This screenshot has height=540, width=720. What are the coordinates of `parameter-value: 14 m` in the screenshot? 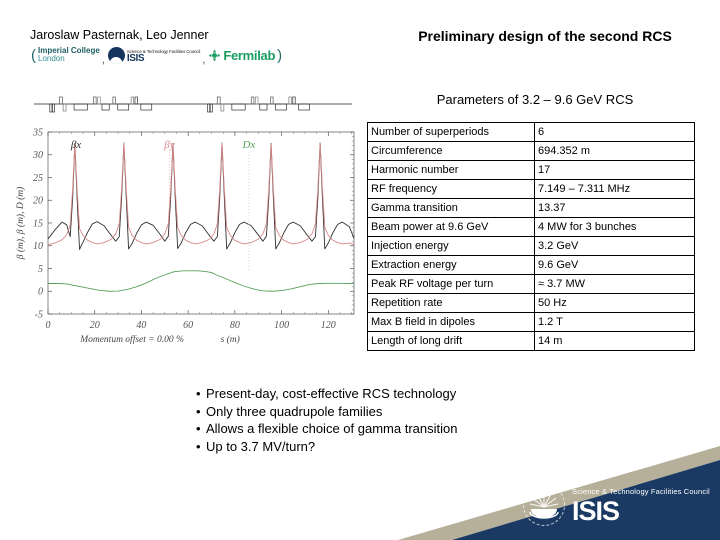 It's located at (614, 341).